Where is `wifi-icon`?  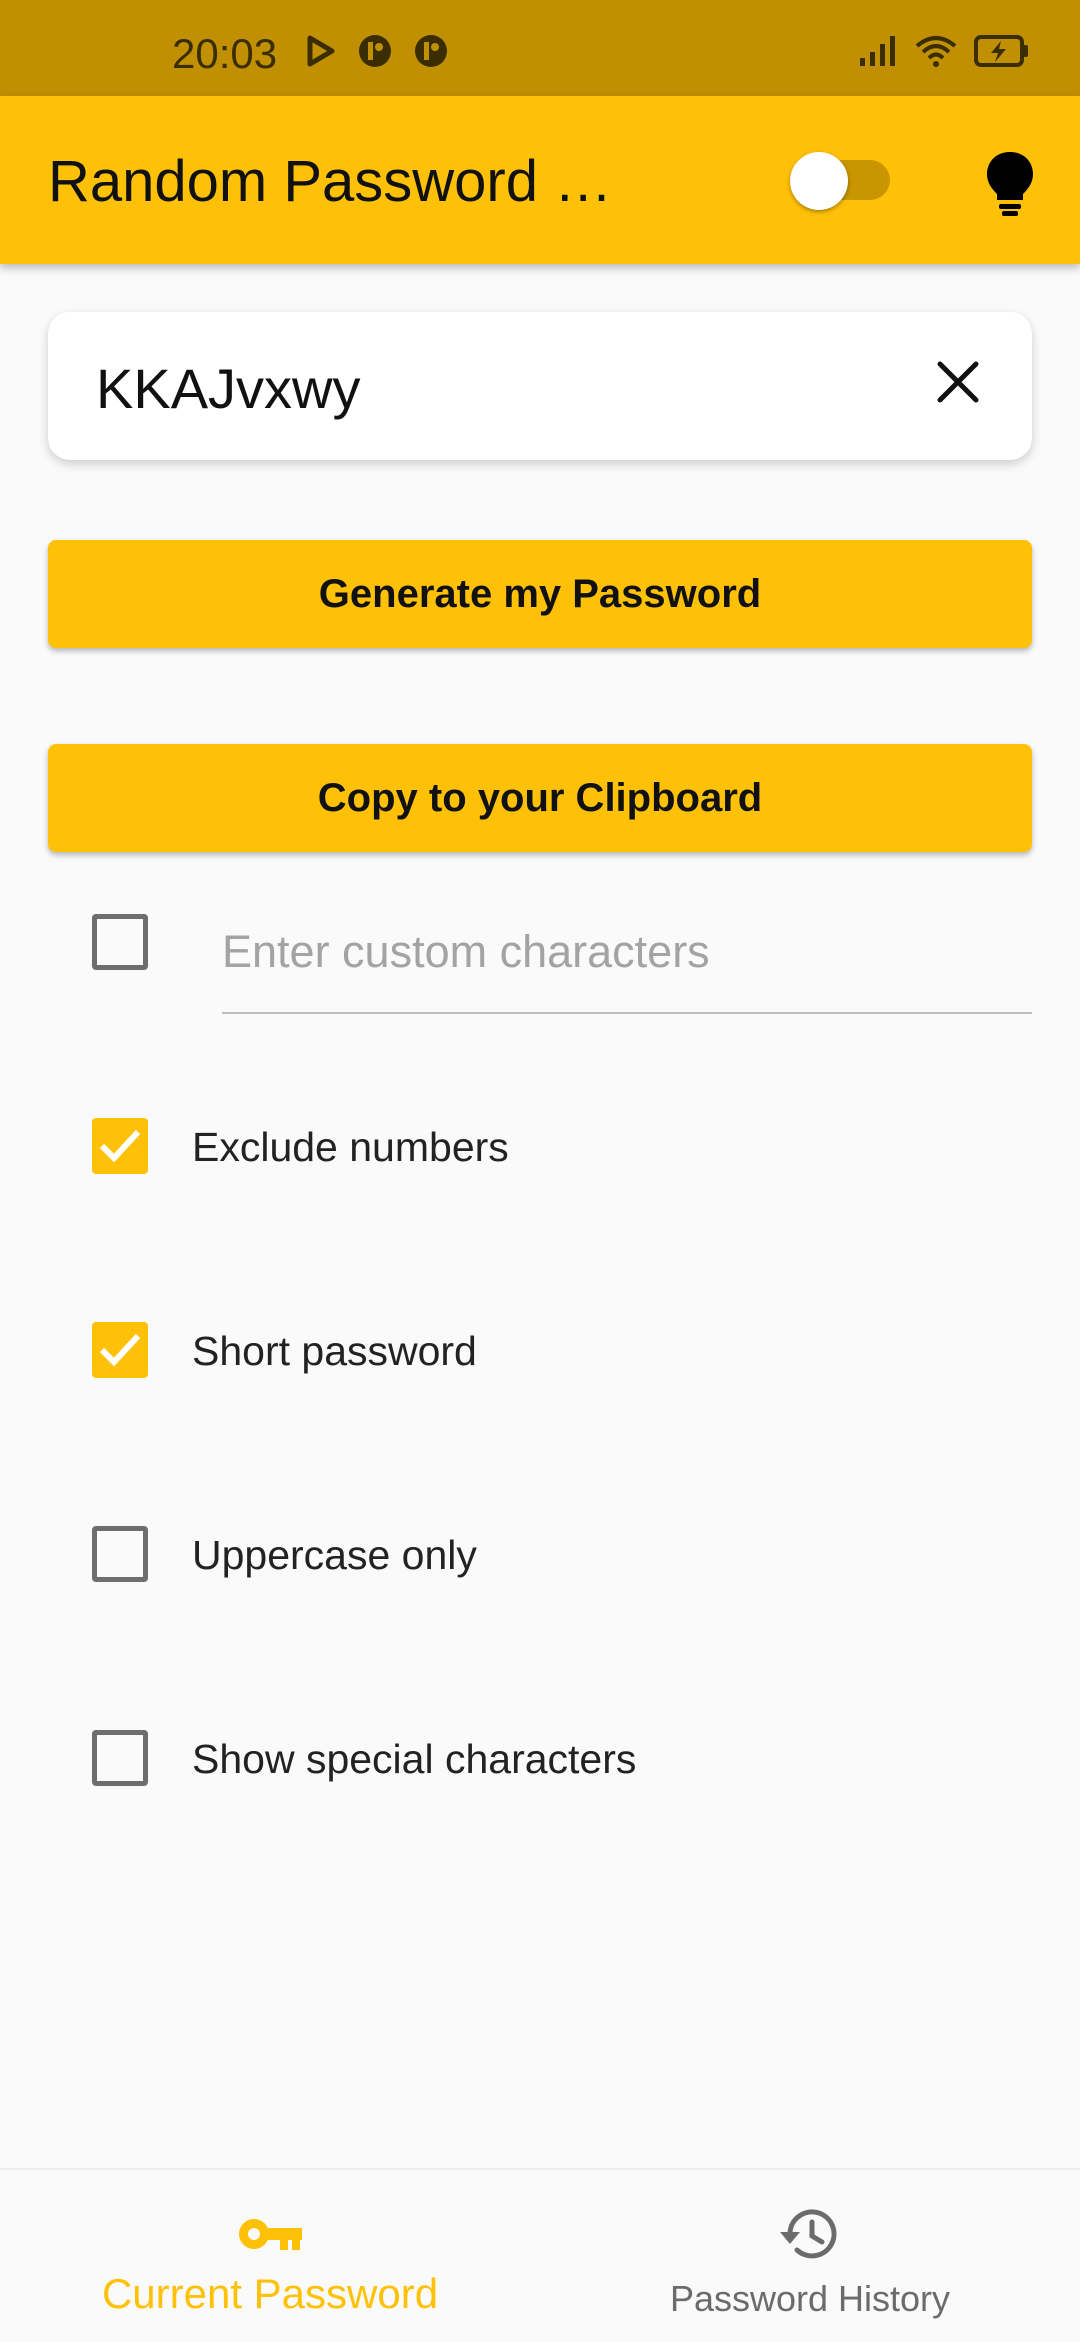 wifi-icon is located at coordinates (936, 51).